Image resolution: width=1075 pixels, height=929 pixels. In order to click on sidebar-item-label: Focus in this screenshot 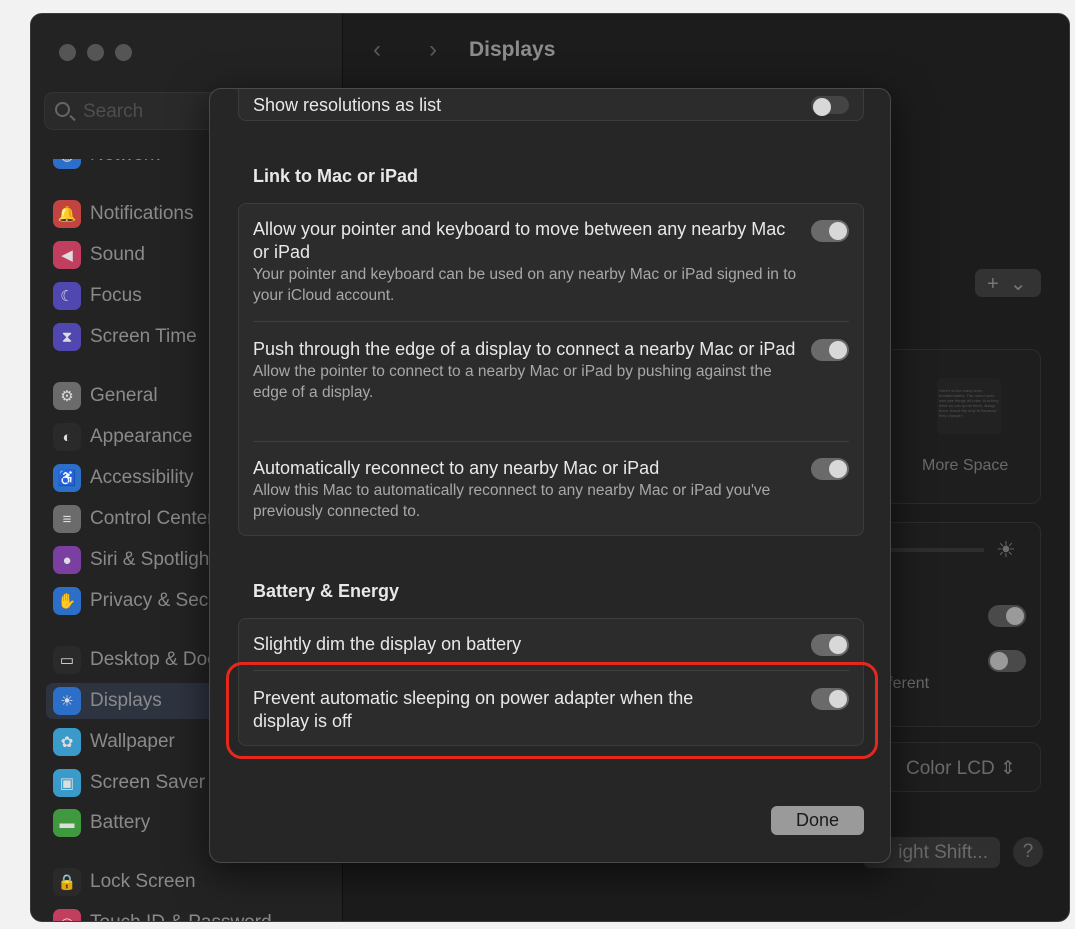, I will do `click(116, 295)`.